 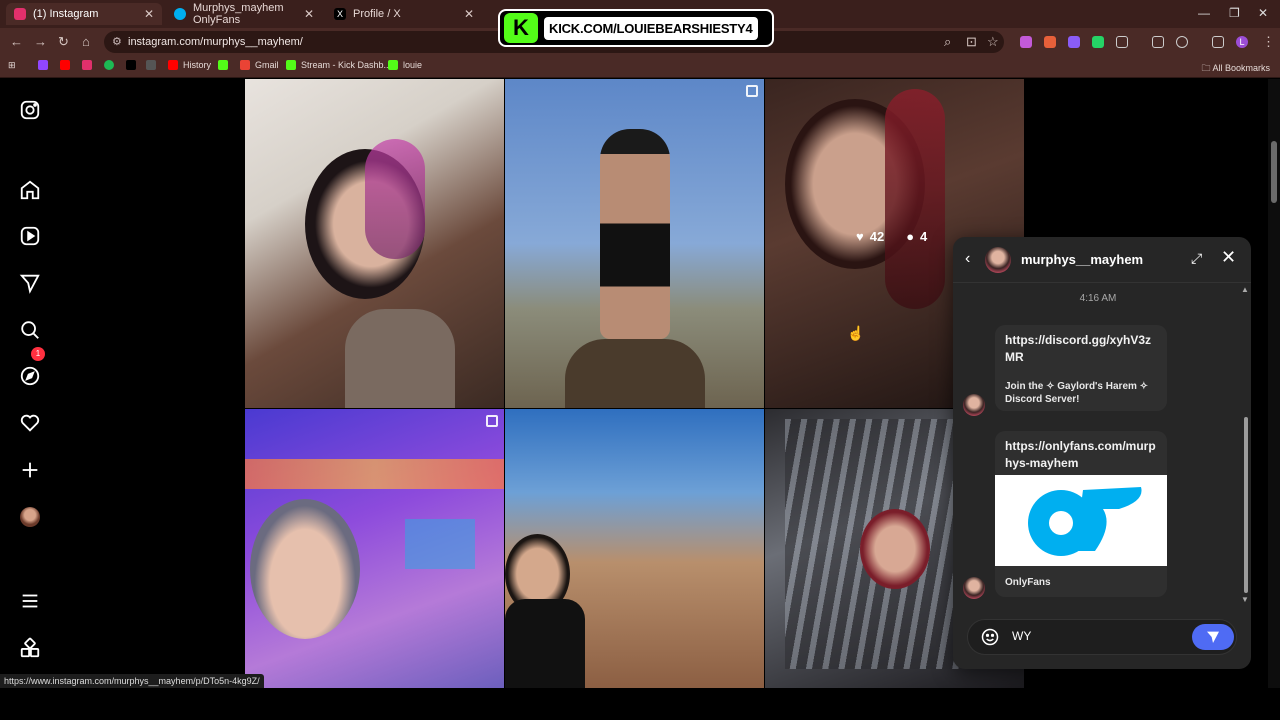 I want to click on screen-bottom, so click(x=640, y=704).